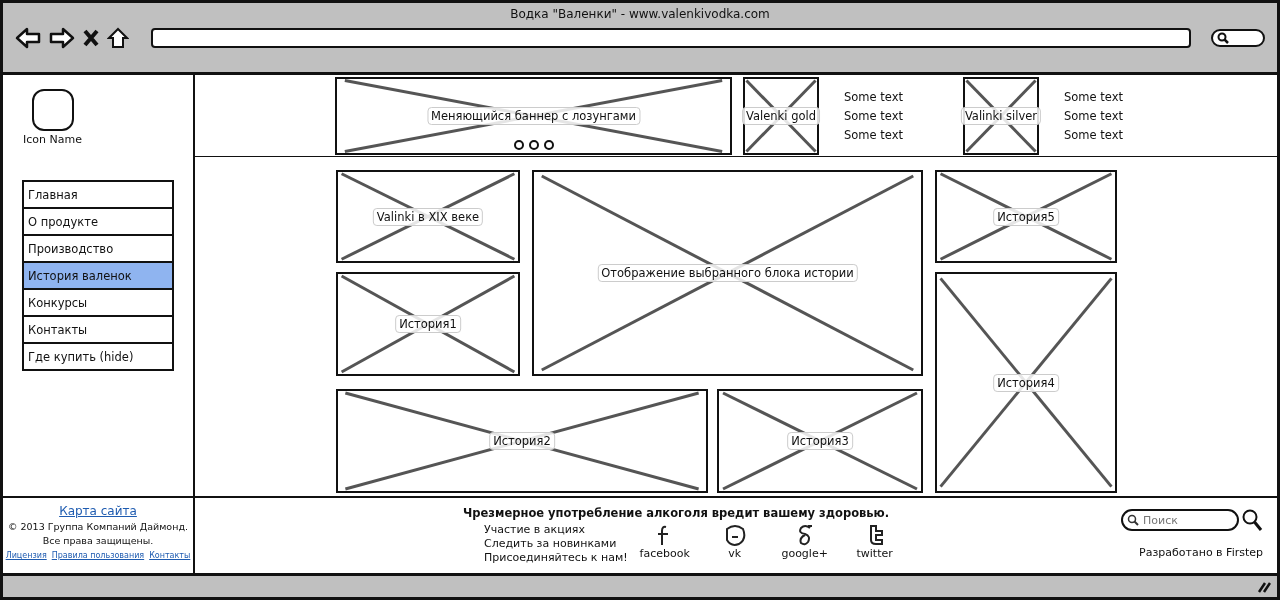 The height and width of the screenshot is (600, 1280). I want to click on address-field, so click(671, 38).